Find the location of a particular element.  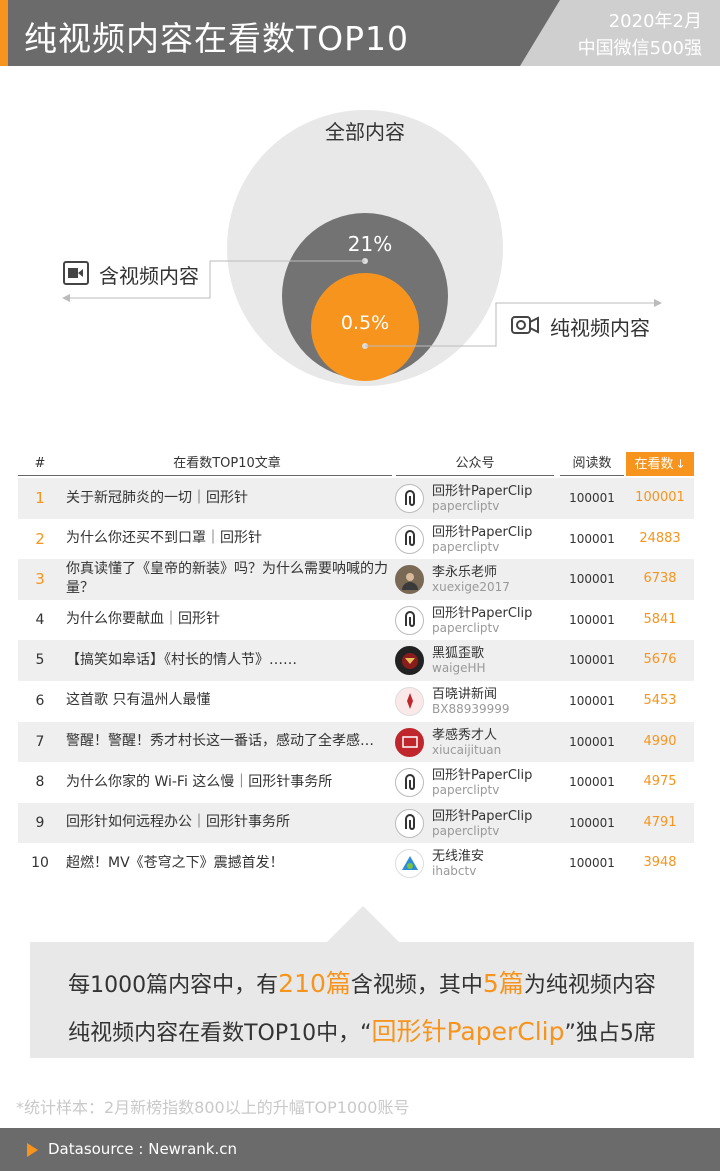

col-header-title: 在看数TOP10文章 is located at coordinates (227, 464).